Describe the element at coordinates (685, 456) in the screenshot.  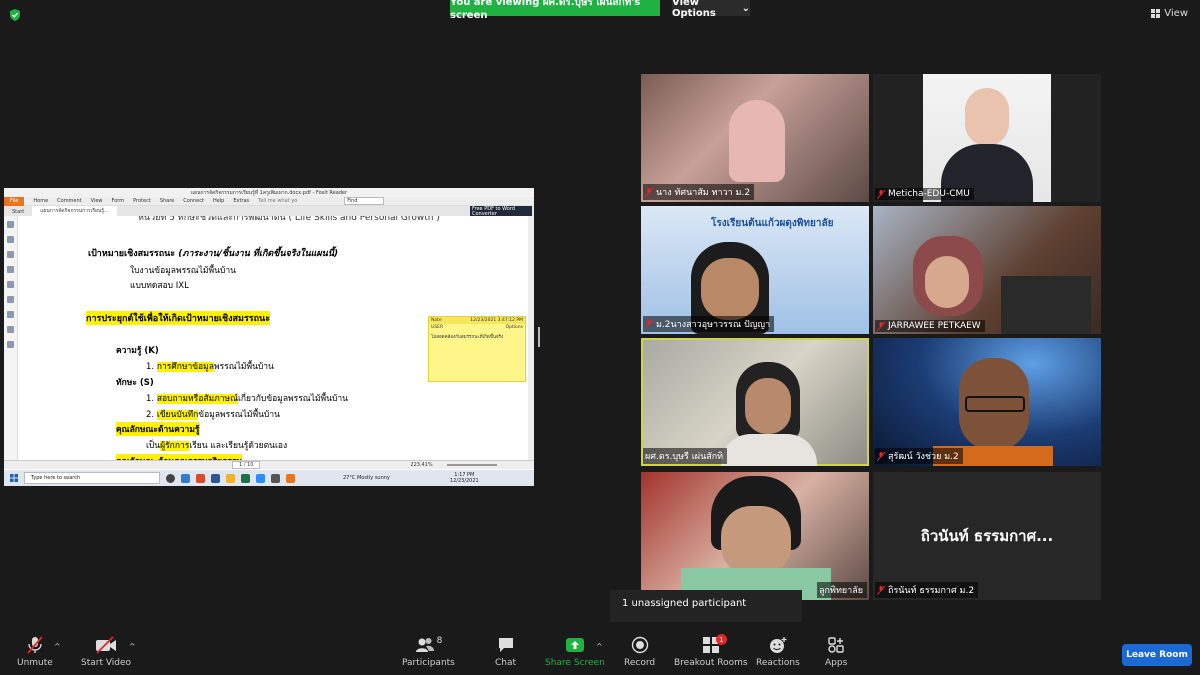
I see `participant-name-tag: ผศ.ดร.บุษรี เผ่นสักทิ` at that location.